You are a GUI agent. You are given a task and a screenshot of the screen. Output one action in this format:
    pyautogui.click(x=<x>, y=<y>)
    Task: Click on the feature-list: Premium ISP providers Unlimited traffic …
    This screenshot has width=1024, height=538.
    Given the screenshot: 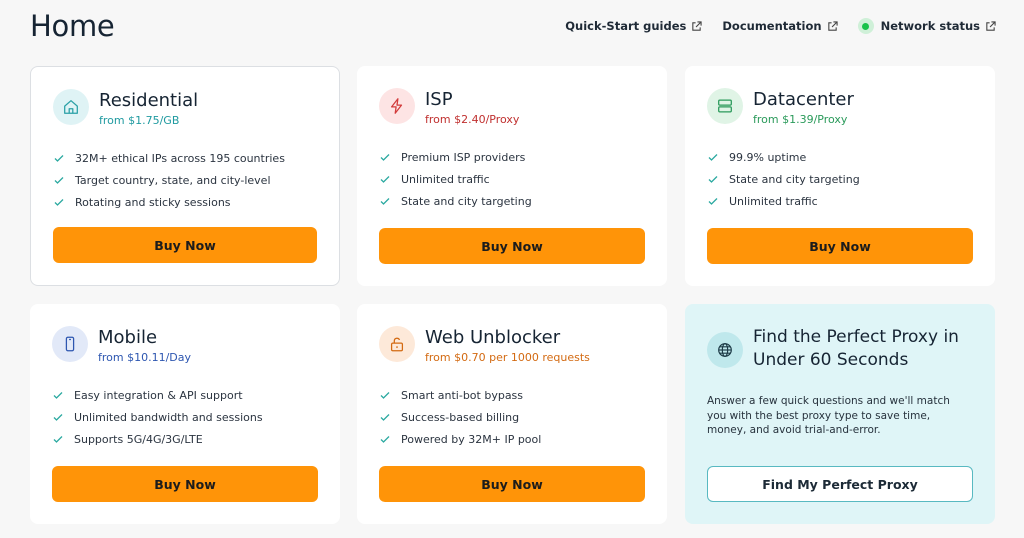 What is the action you would take?
    pyautogui.click(x=512, y=179)
    